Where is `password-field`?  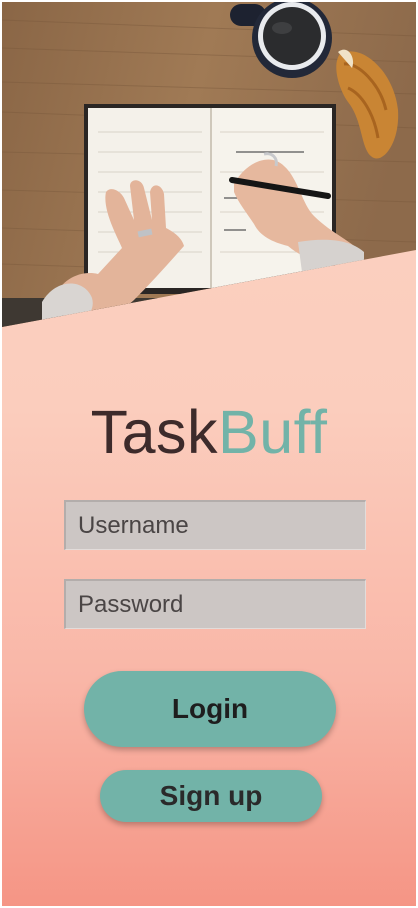 password-field is located at coordinates (215, 604).